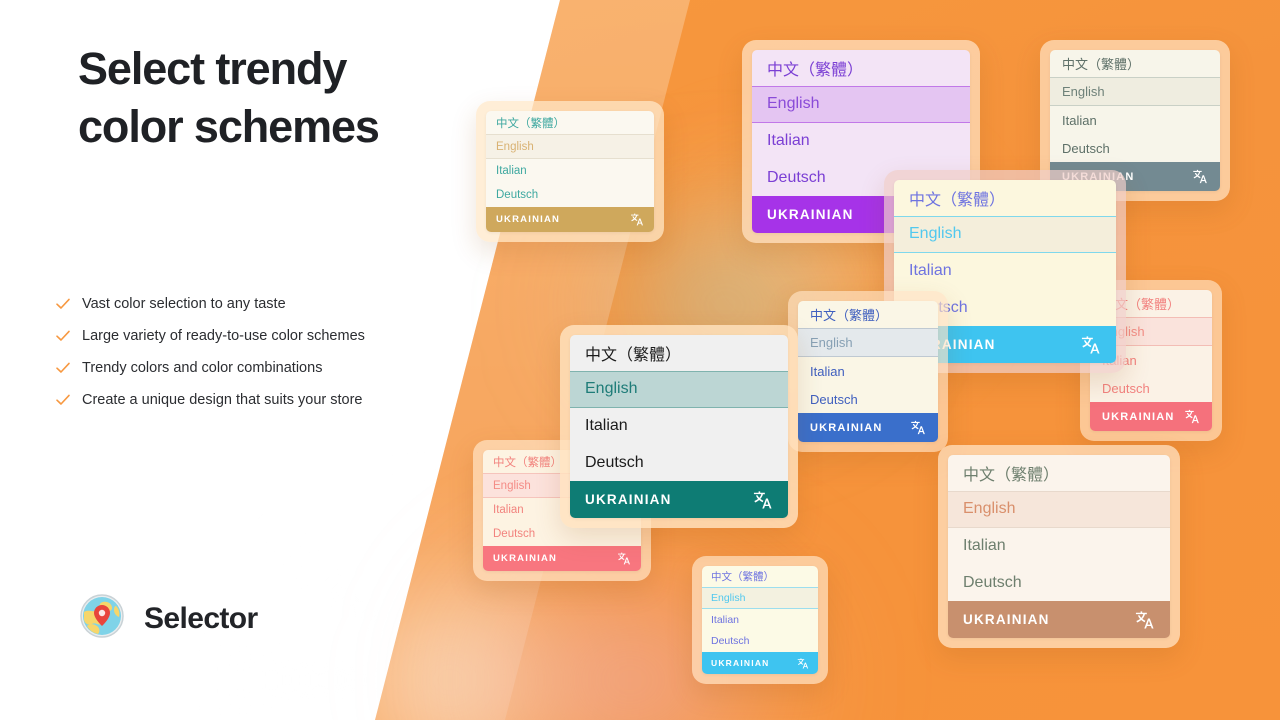  I want to click on feature-item: Vast color selection to any taste, so click(235, 304).